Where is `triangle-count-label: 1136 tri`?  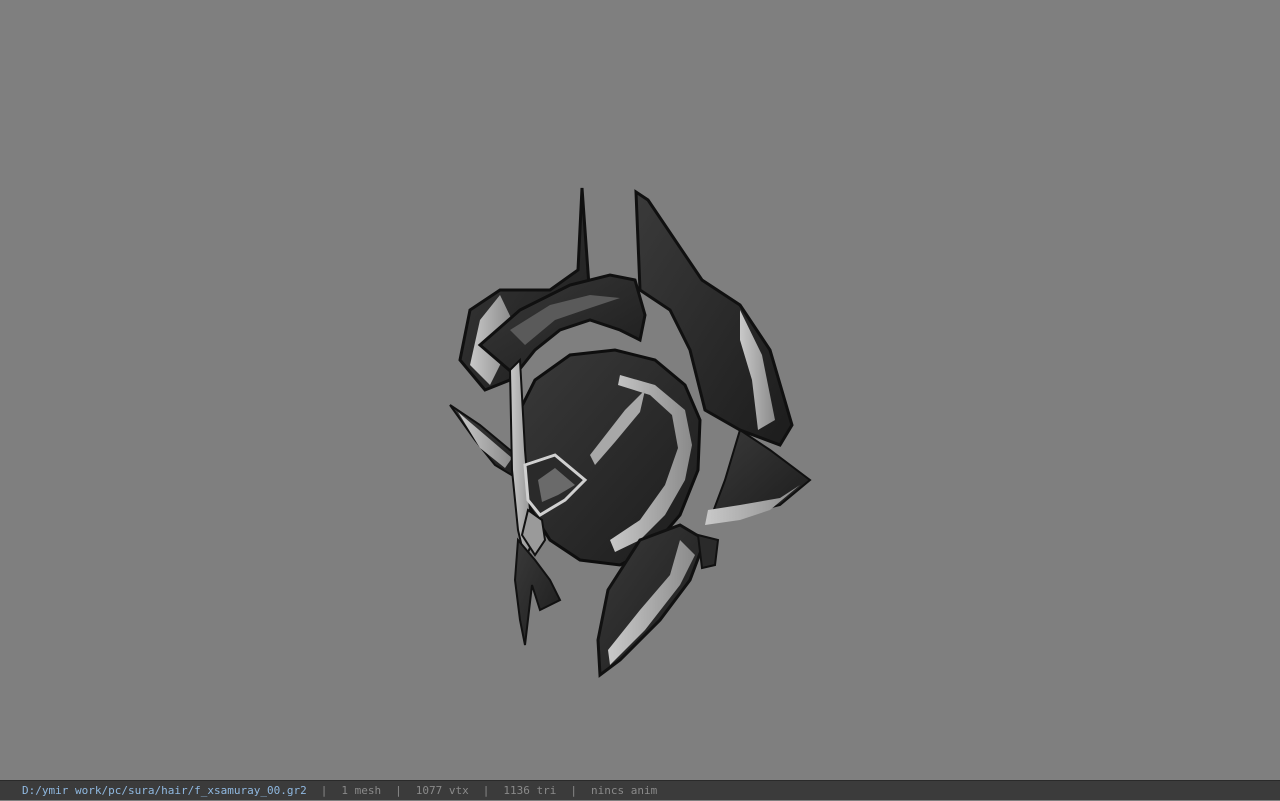
triangle-count-label: 1136 tri is located at coordinates (530, 790).